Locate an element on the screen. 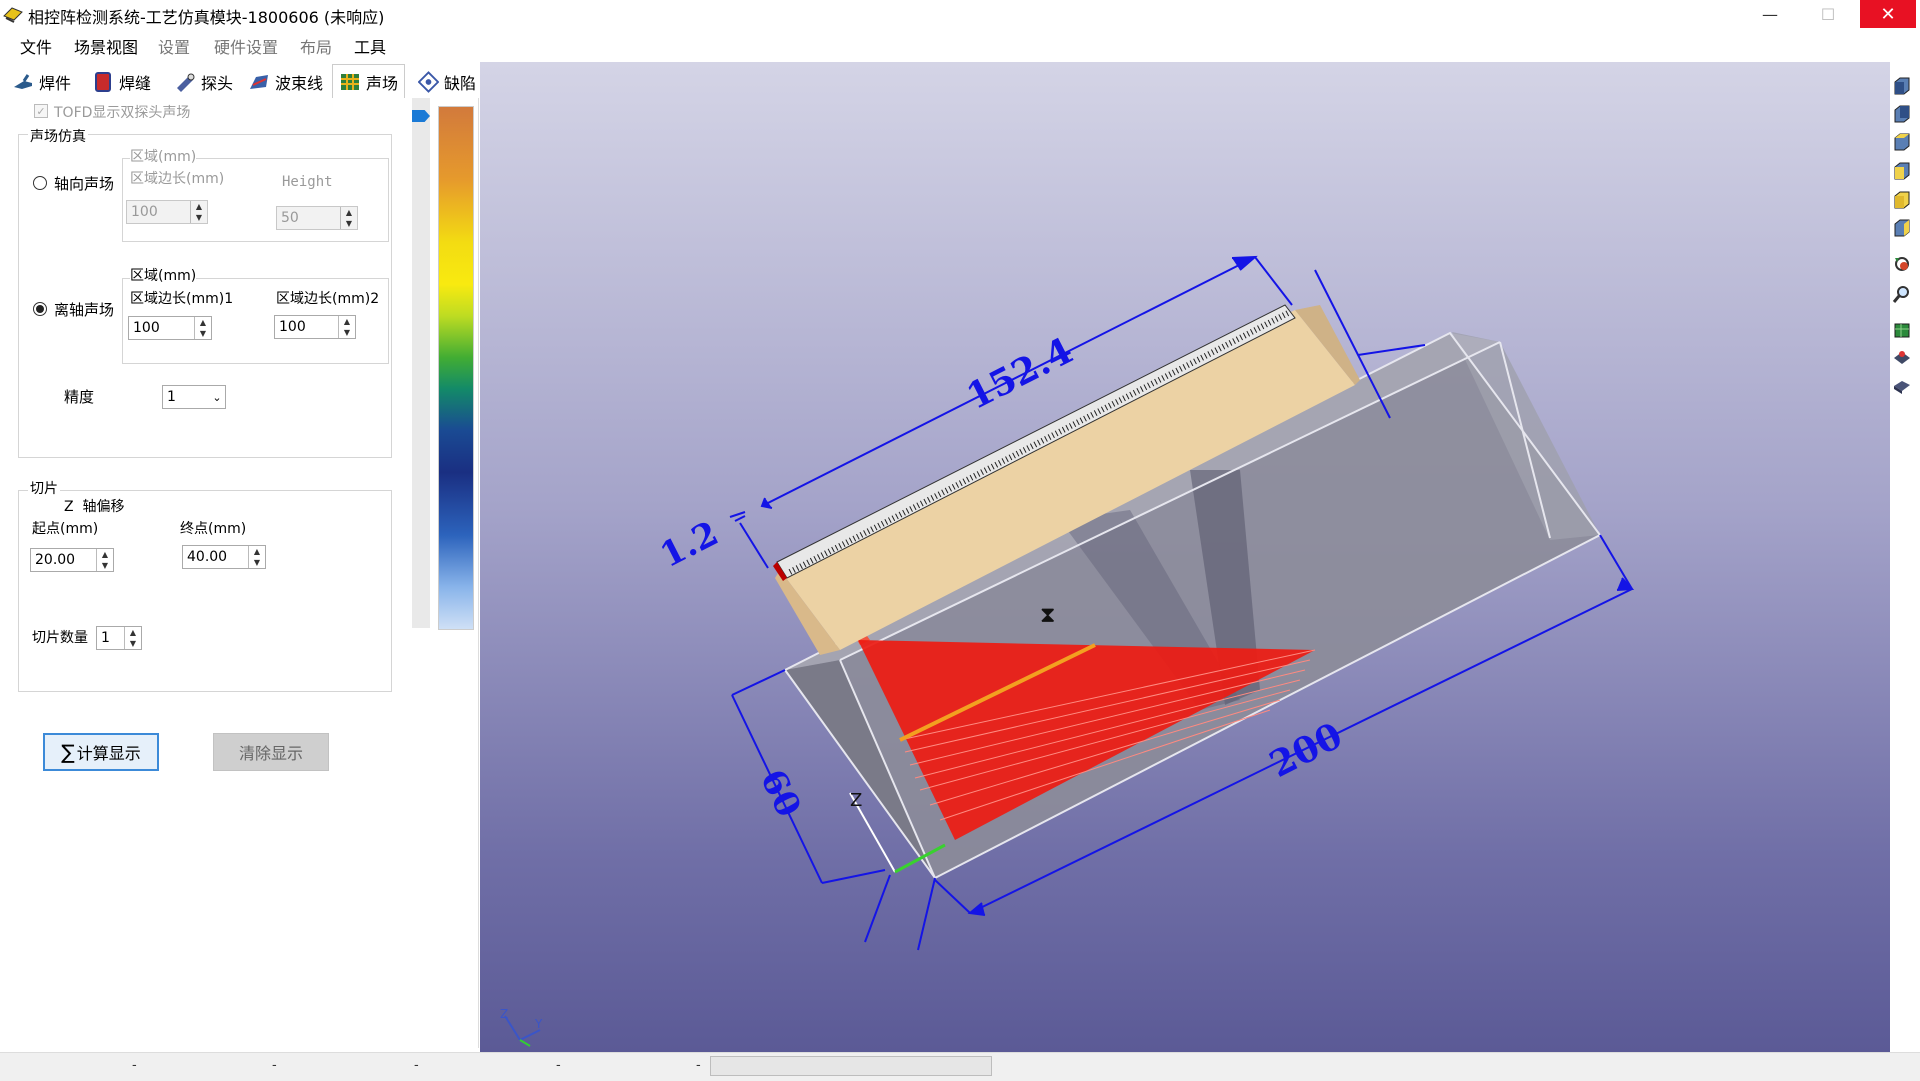 The image size is (1920, 1081). view-toolbar is located at coordinates (1905, 557).